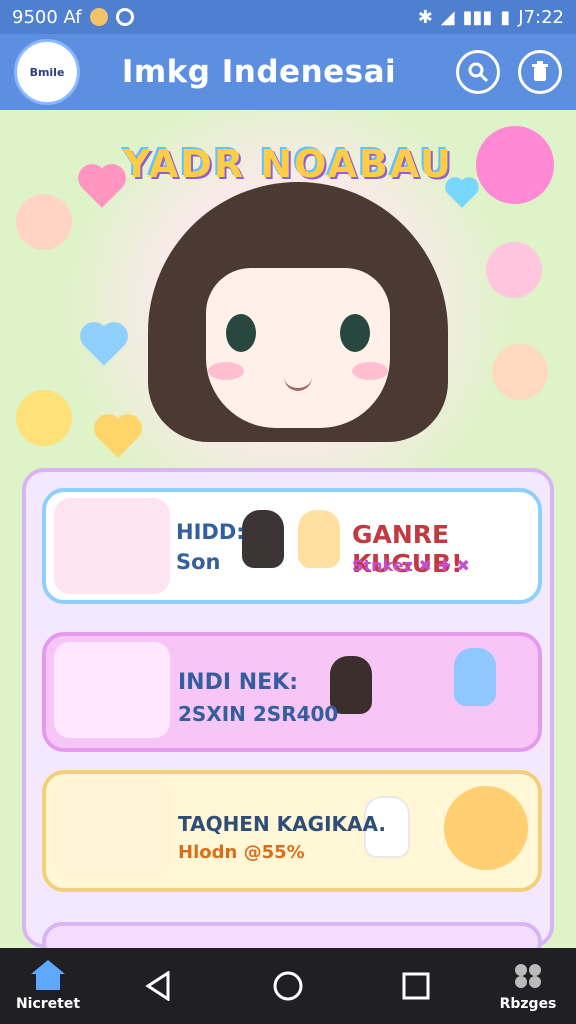 This screenshot has height=1024, width=576. I want to click on cat-icon, so click(520, 372).